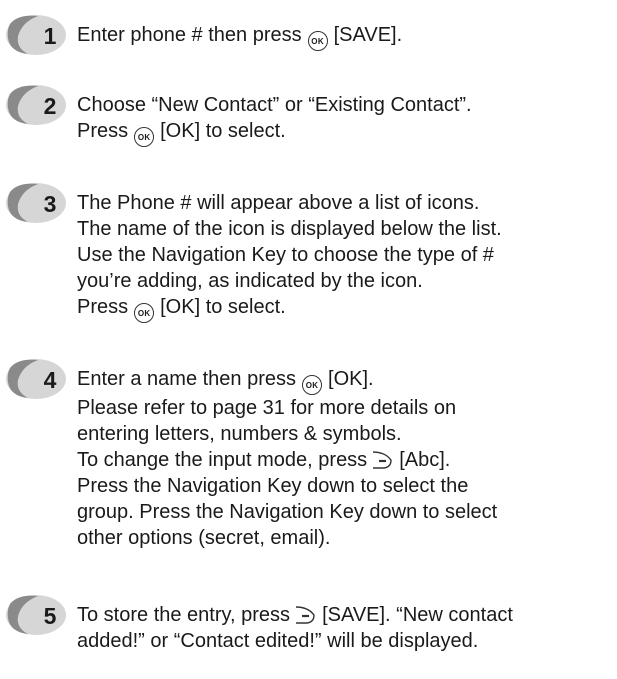  What do you see at coordinates (39, 35) in the screenshot?
I see `step-number-badge: 1` at bounding box center [39, 35].